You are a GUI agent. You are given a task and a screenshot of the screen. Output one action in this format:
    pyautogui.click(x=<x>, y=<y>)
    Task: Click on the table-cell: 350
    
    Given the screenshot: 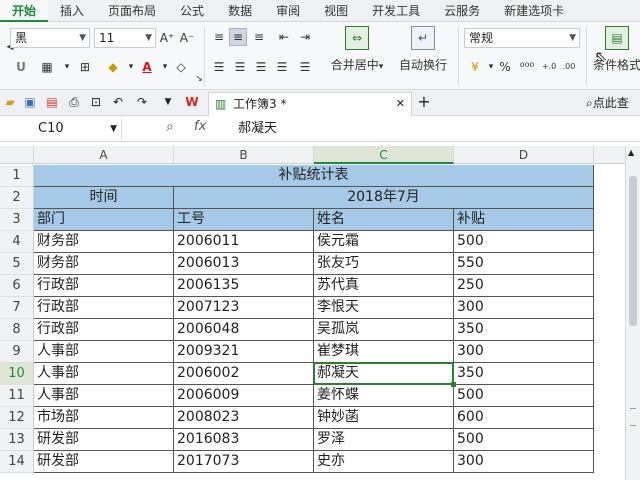 What is the action you would take?
    pyautogui.click(x=524, y=374)
    